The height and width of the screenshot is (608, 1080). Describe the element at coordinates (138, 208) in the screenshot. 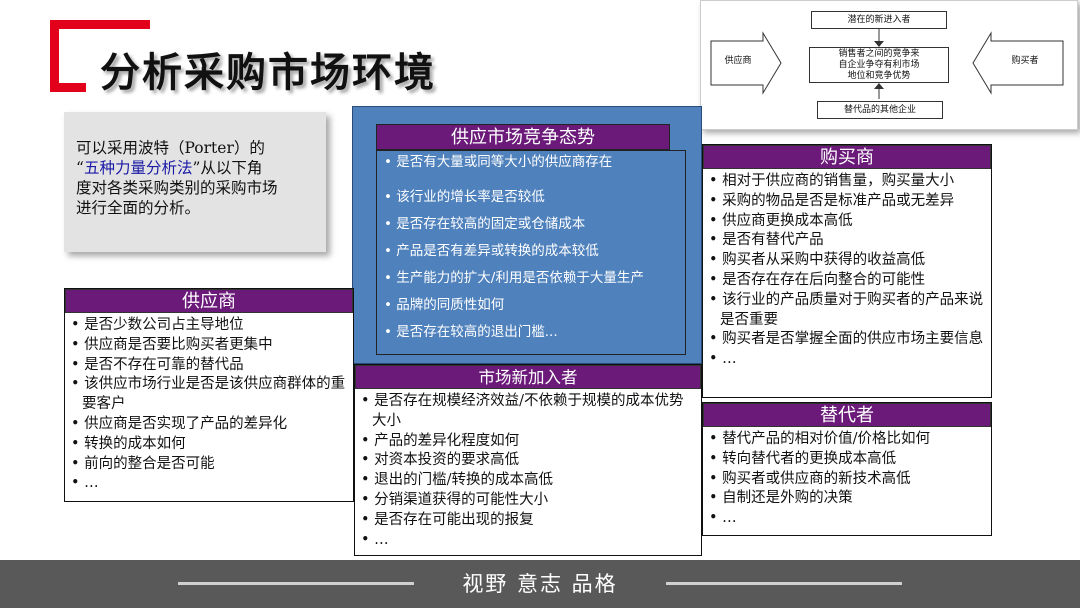

I see `intro-line-4: 进行全面的分析。` at that location.